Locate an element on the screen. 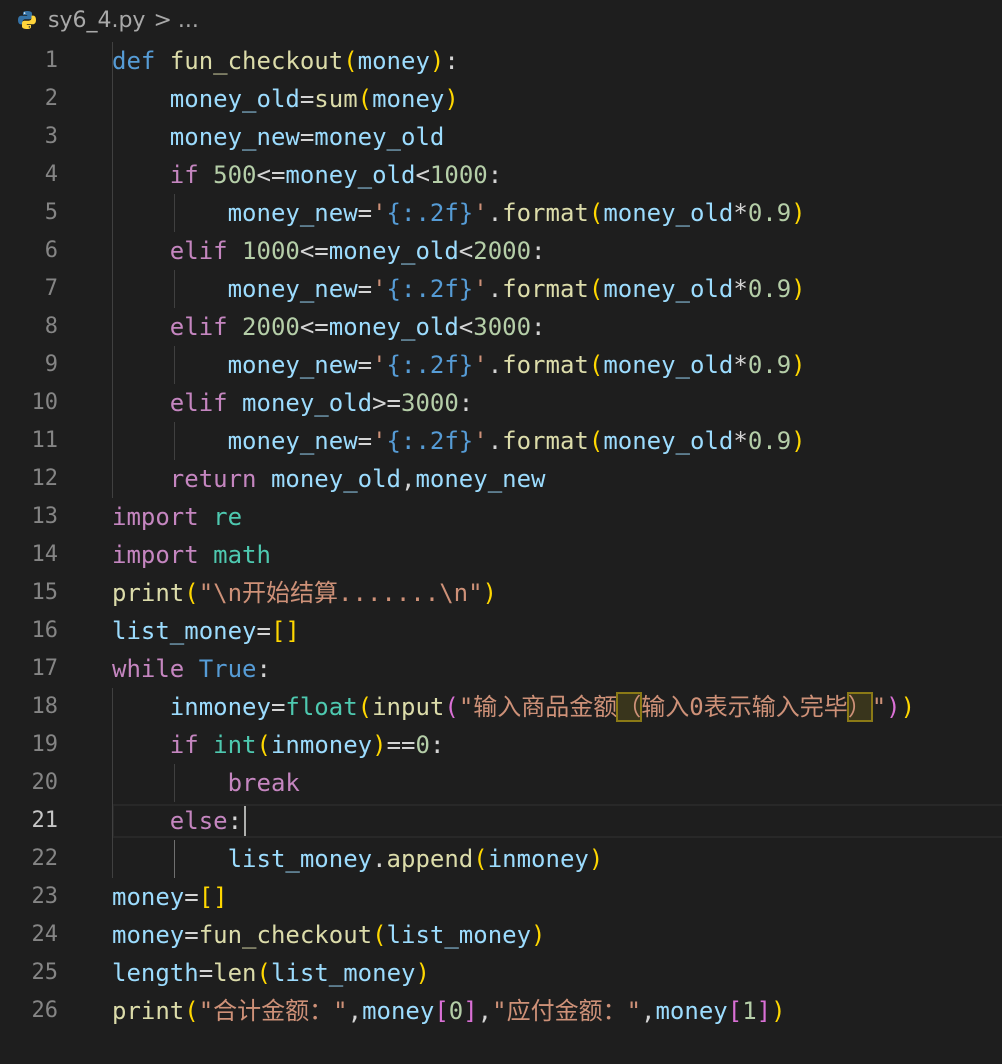 The height and width of the screenshot is (1064, 1002). line-number: 18 is located at coordinates (45, 706).